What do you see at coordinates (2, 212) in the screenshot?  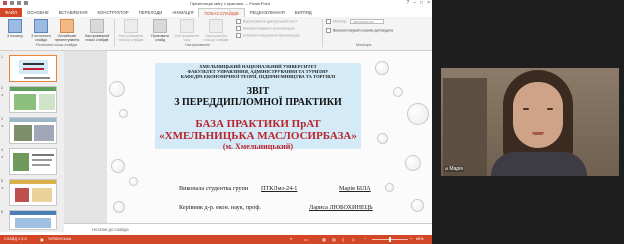 I see `slide-number: 6` at bounding box center [2, 212].